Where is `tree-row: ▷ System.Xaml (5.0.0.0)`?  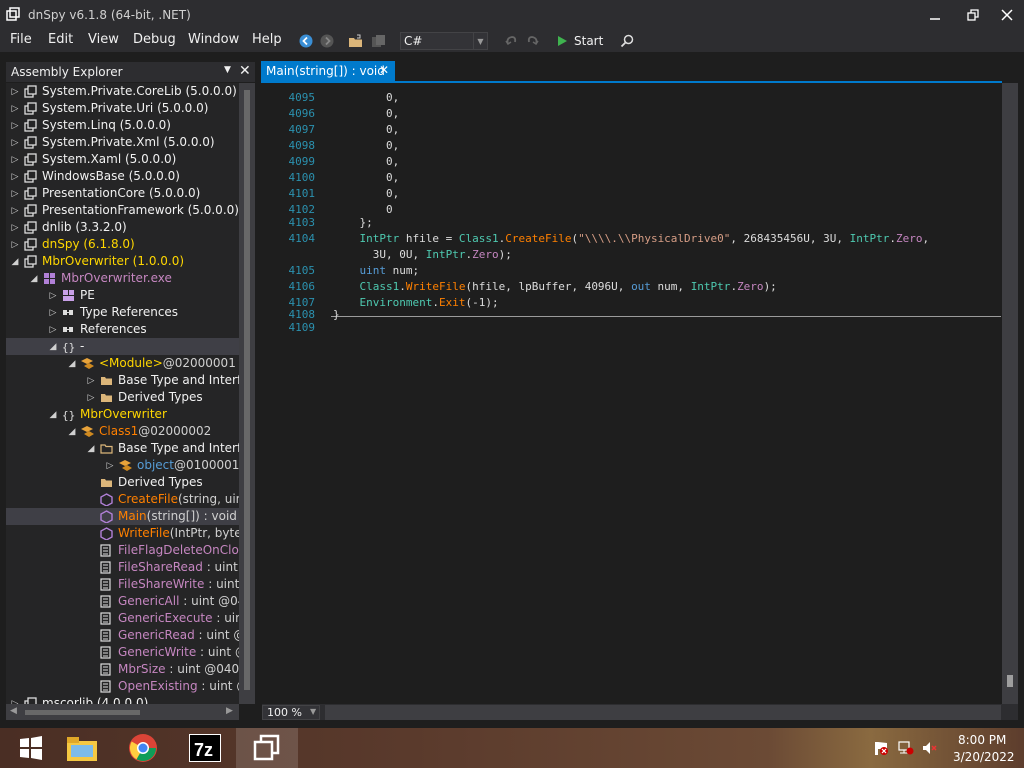
tree-row: ▷ System.Xaml (5.0.0.0) is located at coordinates (122, 159).